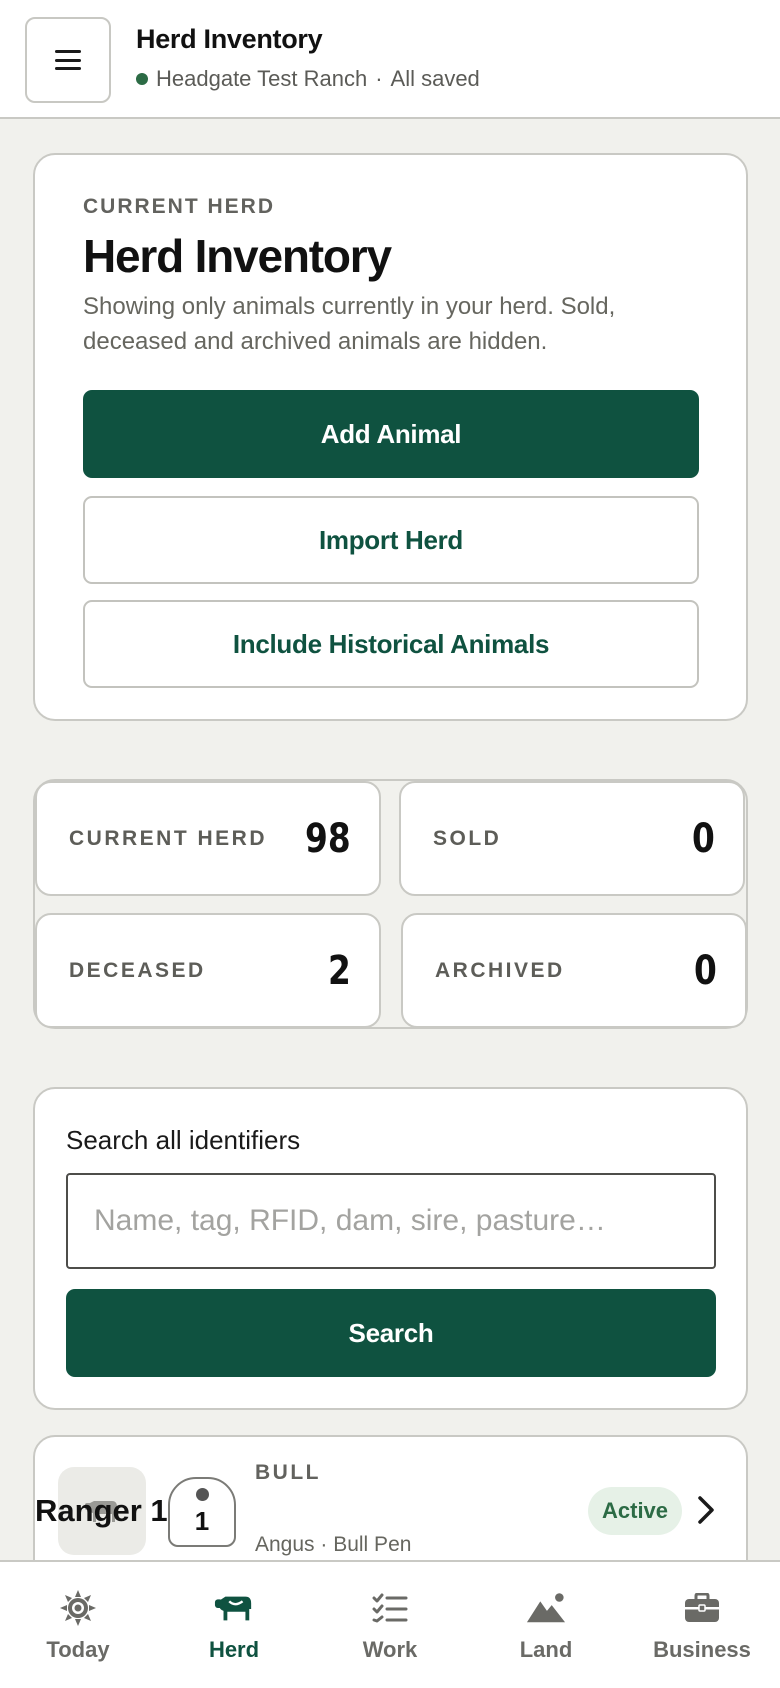  I want to click on stat-label: DECEASED, so click(137, 970).